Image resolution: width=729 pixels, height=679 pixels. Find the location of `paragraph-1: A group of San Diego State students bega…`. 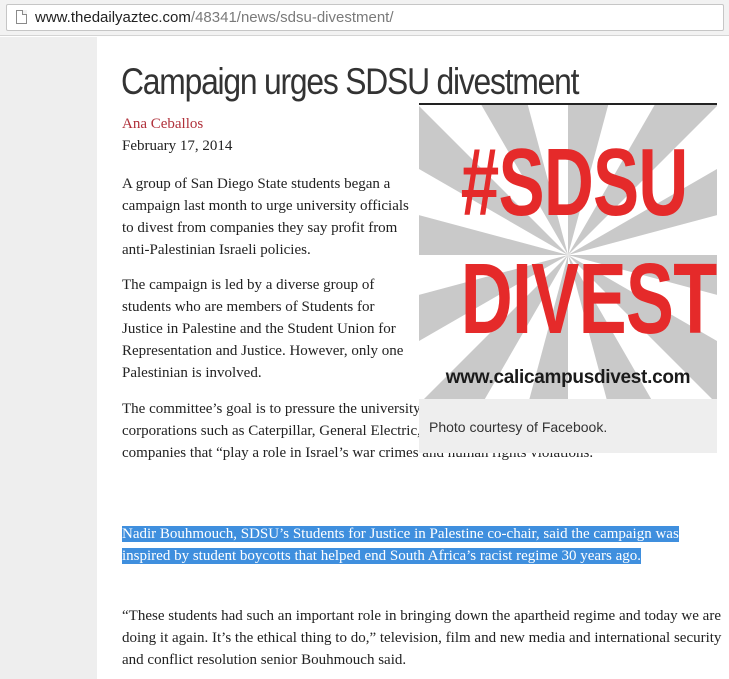

paragraph-1: A group of San Diego State students bega… is located at coordinates (265, 217).